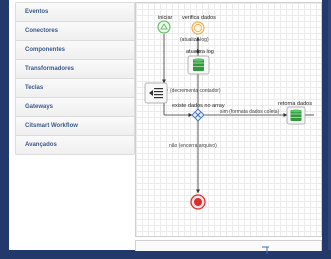 Image resolution: width=331 pixels, height=259 pixels. I want to click on start-event-label: iniciar, so click(165, 18).